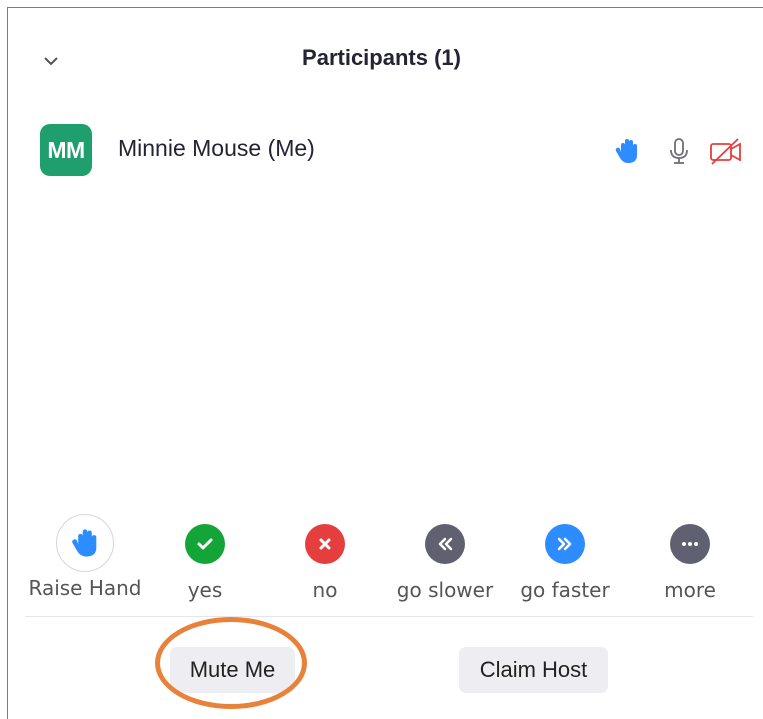 The height and width of the screenshot is (719, 763). What do you see at coordinates (85, 543) in the screenshot?
I see `raise-hand-icon` at bounding box center [85, 543].